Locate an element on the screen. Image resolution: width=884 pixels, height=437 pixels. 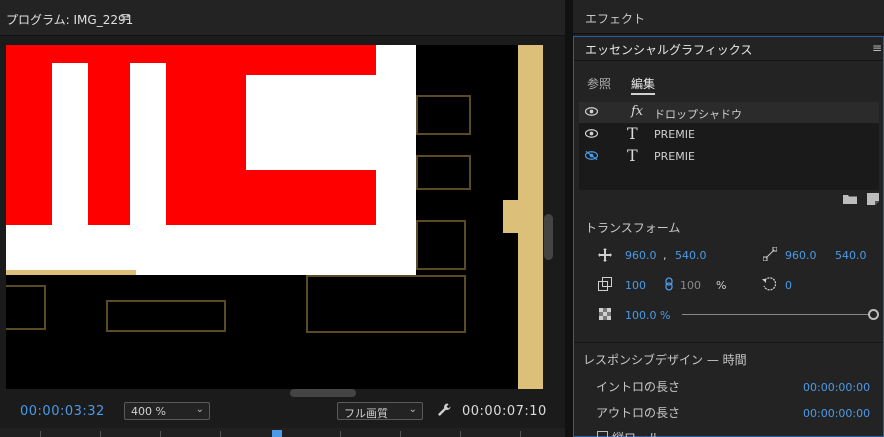
essential-graphics-title: エッセンシャルグラフィックス is located at coordinates (668, 49).